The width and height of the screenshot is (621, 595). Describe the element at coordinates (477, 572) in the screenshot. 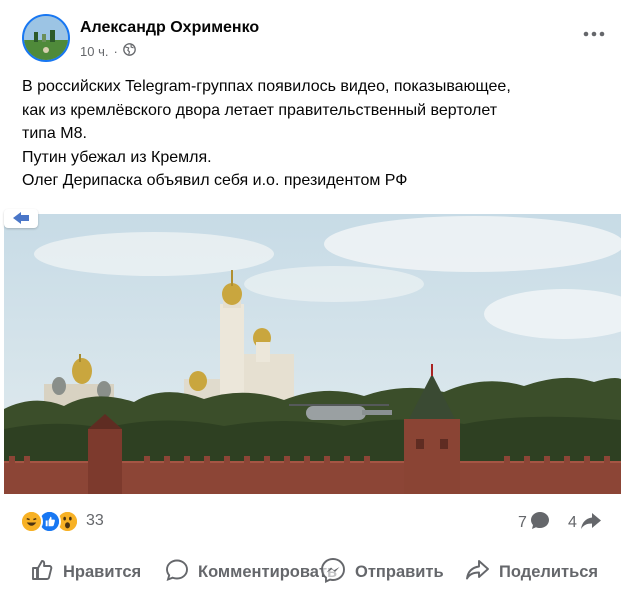

I see `share-icon` at that location.